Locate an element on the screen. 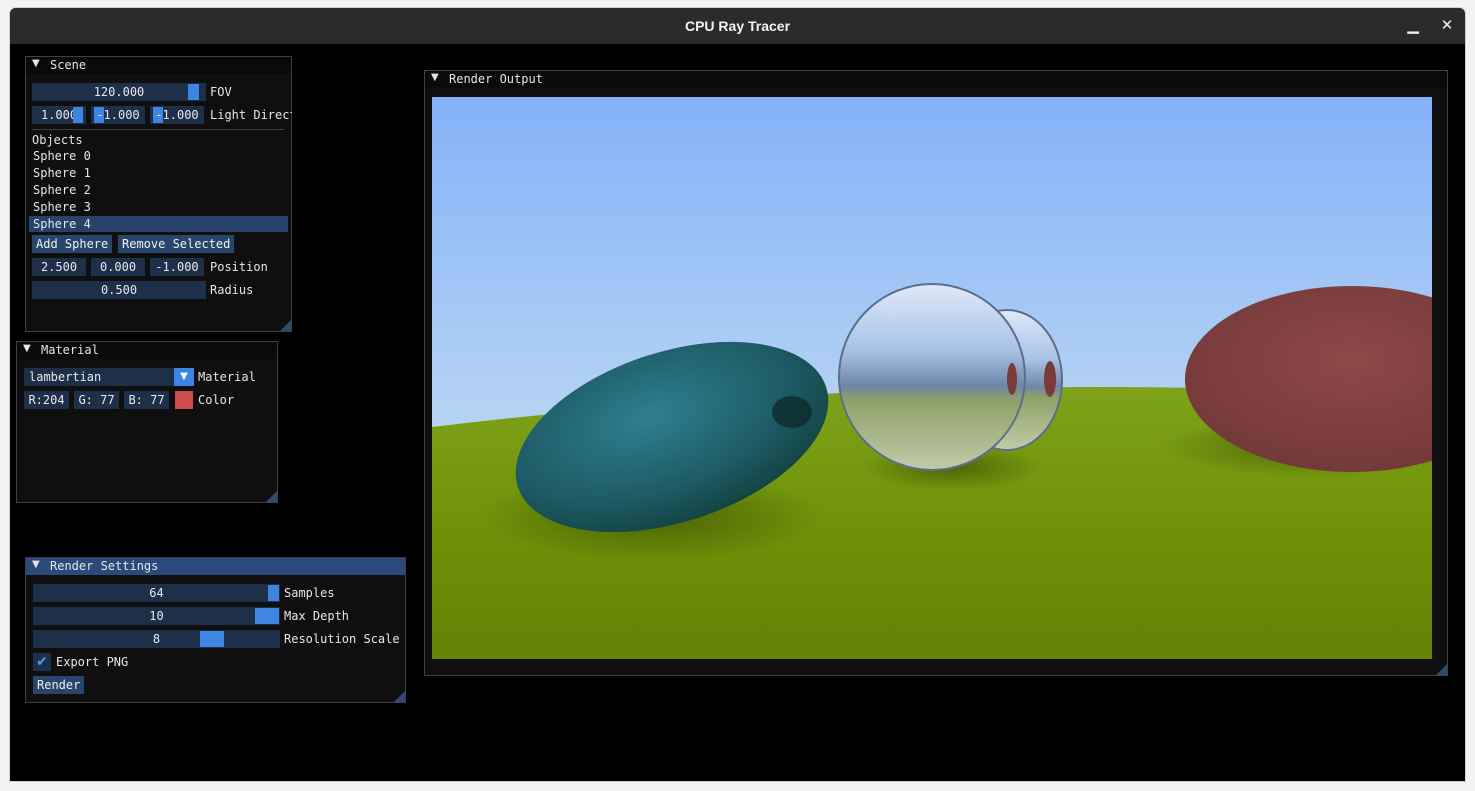  objects-label: Objects is located at coordinates (57, 140).